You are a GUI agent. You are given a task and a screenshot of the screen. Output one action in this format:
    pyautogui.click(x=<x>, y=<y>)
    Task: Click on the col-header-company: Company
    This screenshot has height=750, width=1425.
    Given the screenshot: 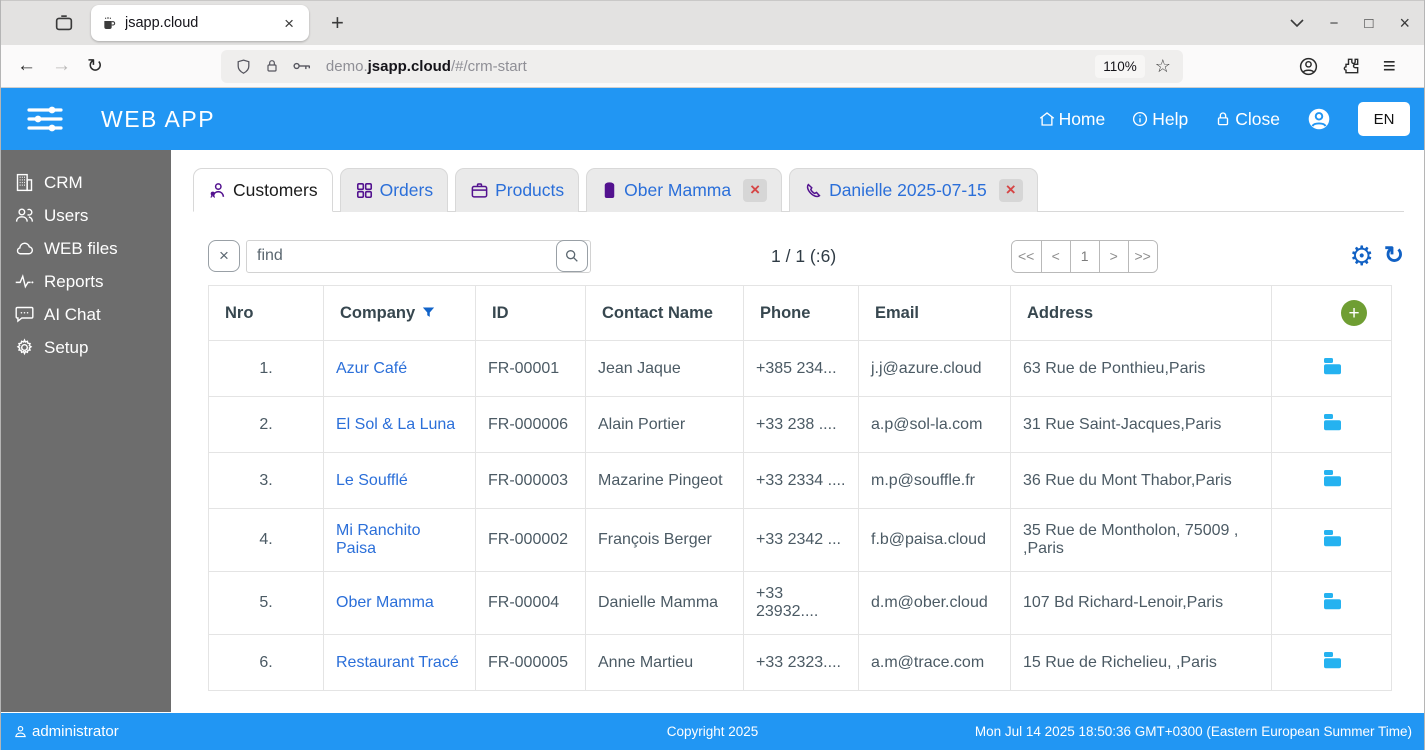 What is the action you would take?
    pyautogui.click(x=399, y=313)
    